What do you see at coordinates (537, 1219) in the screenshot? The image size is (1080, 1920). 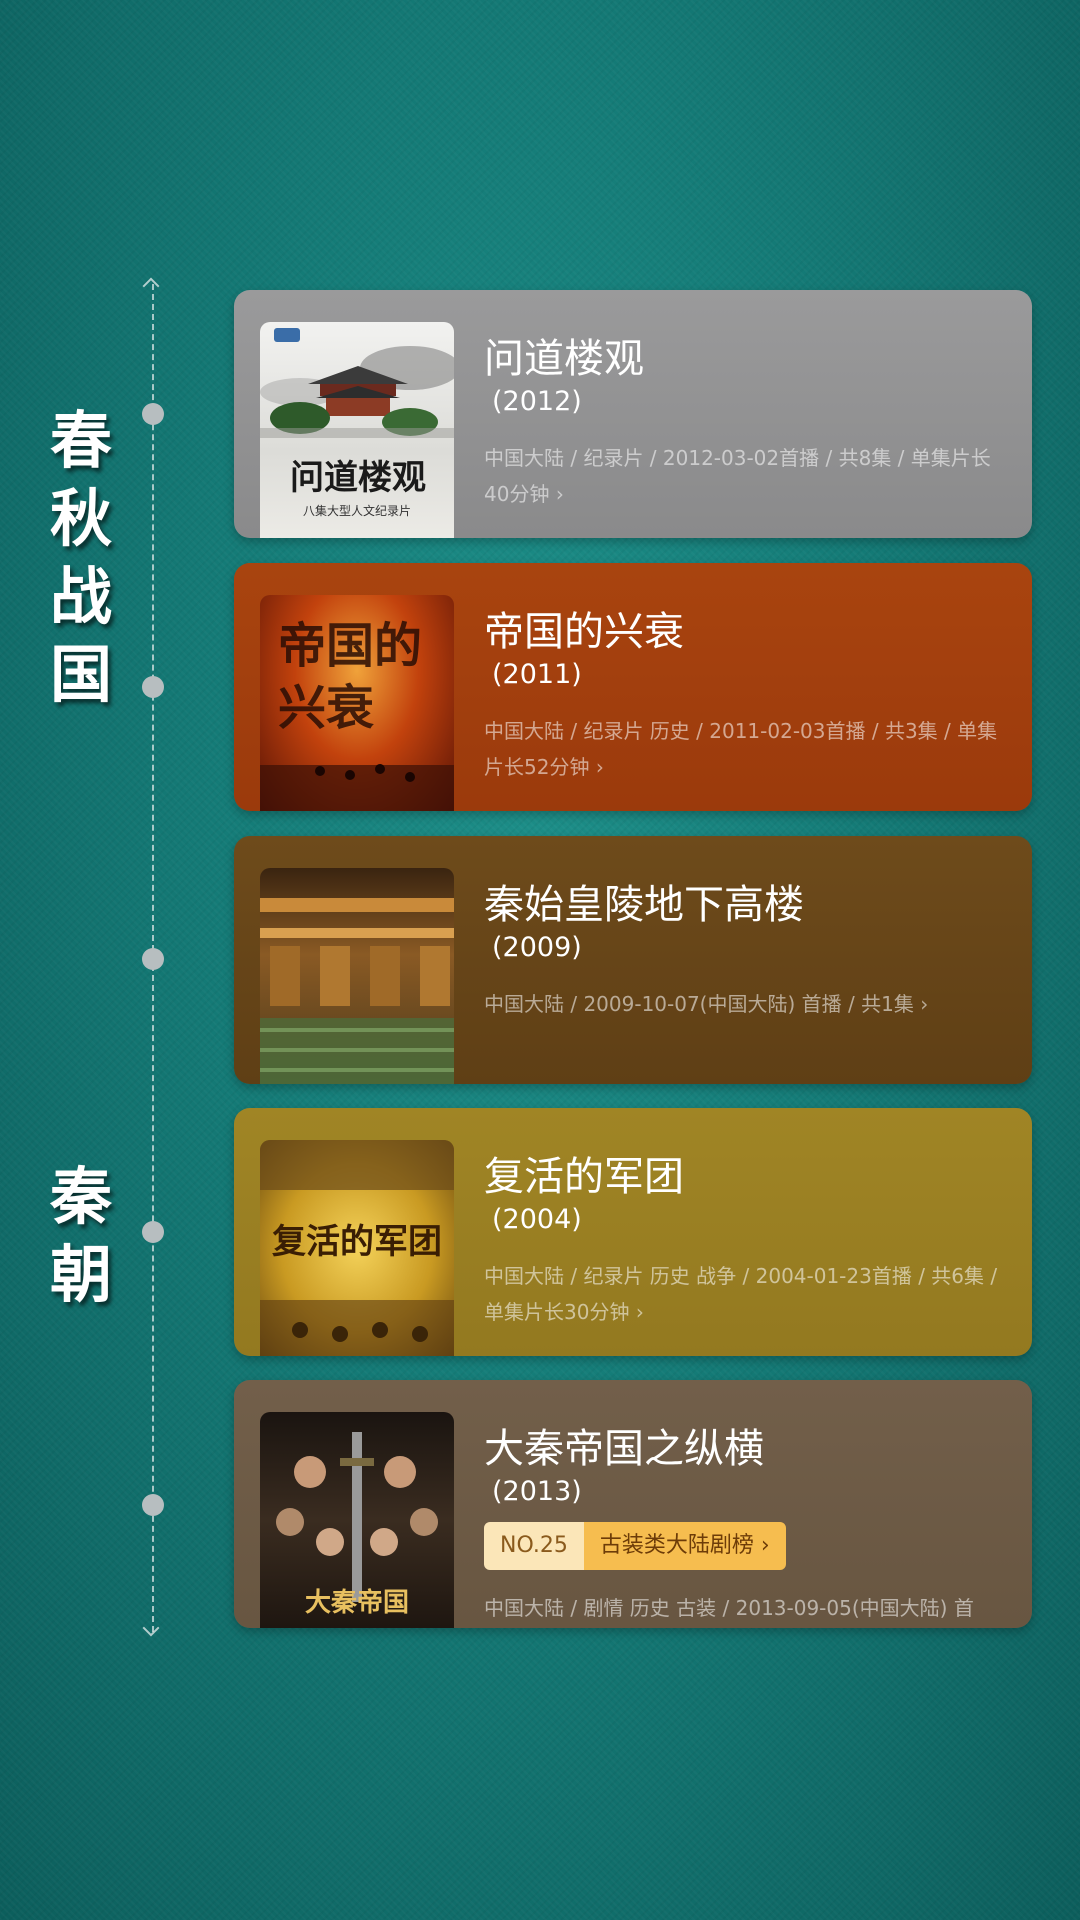 I see `work-year: (2004)` at bounding box center [537, 1219].